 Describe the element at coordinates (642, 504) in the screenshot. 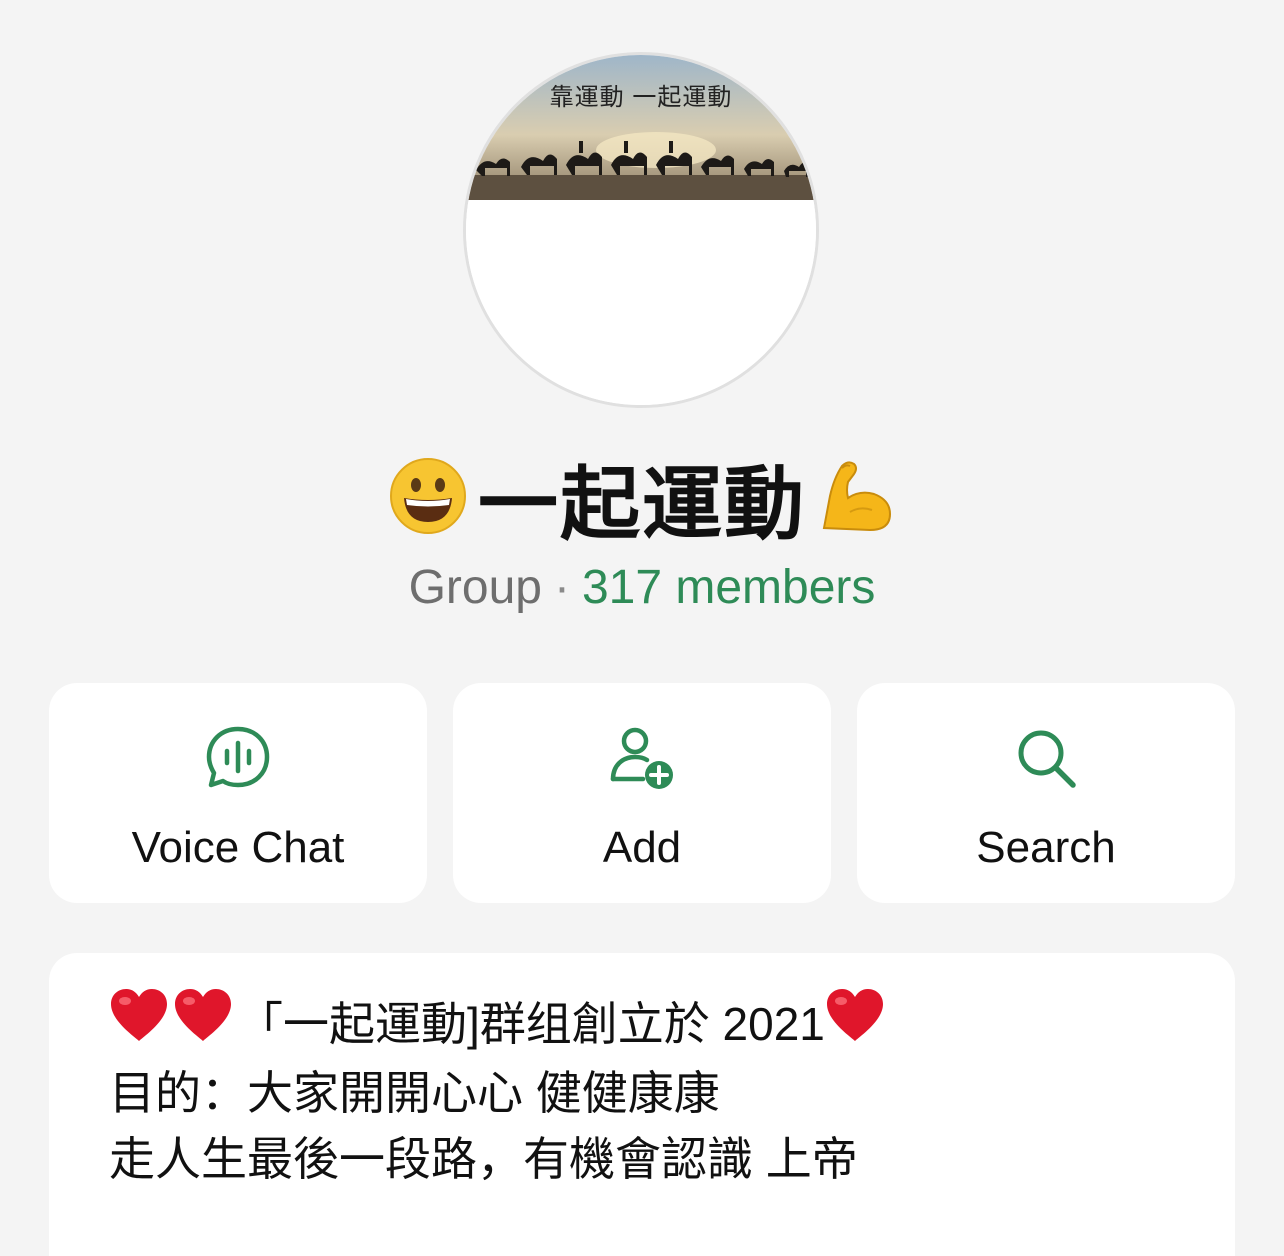

I see `group-title: 一起運動` at that location.